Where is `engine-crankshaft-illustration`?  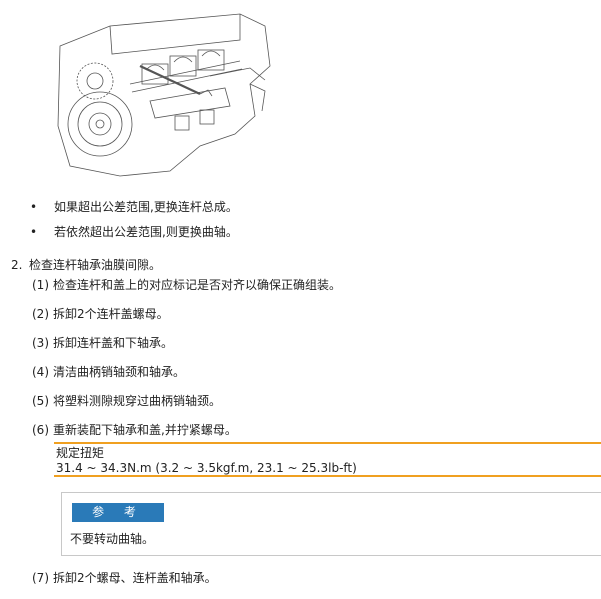 engine-crankshaft-illustration is located at coordinates (164, 95).